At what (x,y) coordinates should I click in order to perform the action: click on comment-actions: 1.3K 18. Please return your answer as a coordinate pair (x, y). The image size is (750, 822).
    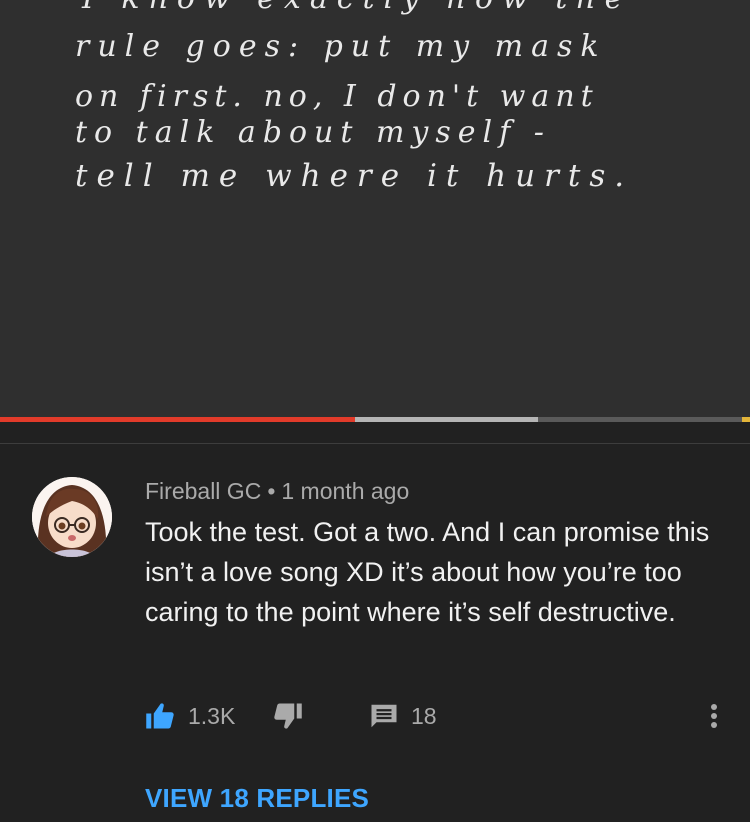
    Looking at the image, I should click on (375, 716).